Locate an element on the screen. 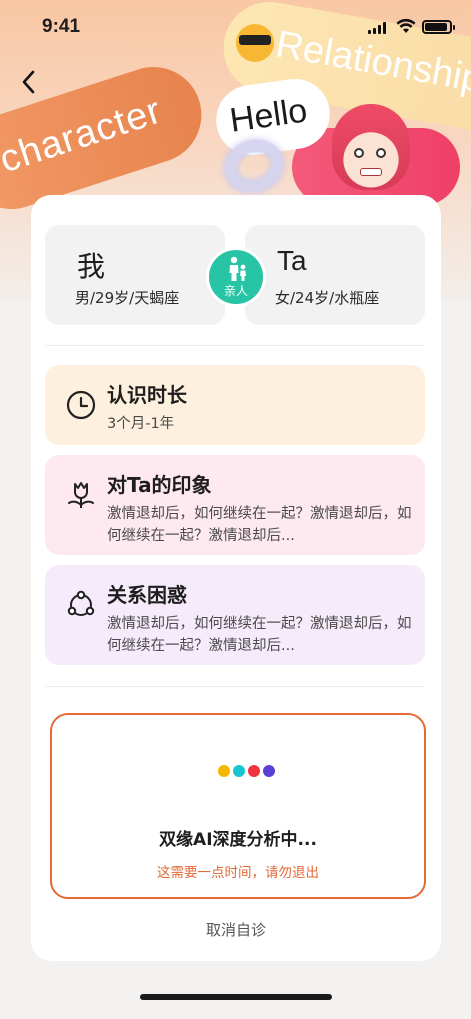  signal-icon is located at coordinates (378, 28).